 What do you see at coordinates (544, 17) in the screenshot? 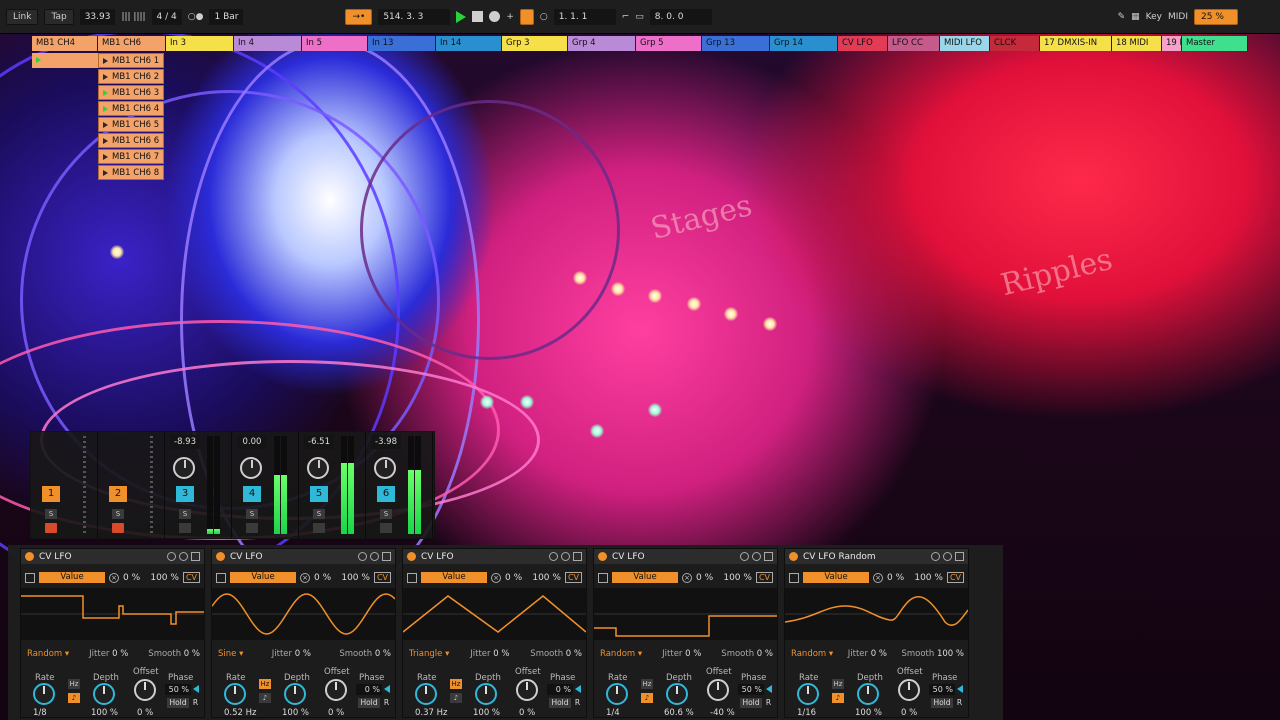
I see `session-record-icon: ○` at bounding box center [544, 17].